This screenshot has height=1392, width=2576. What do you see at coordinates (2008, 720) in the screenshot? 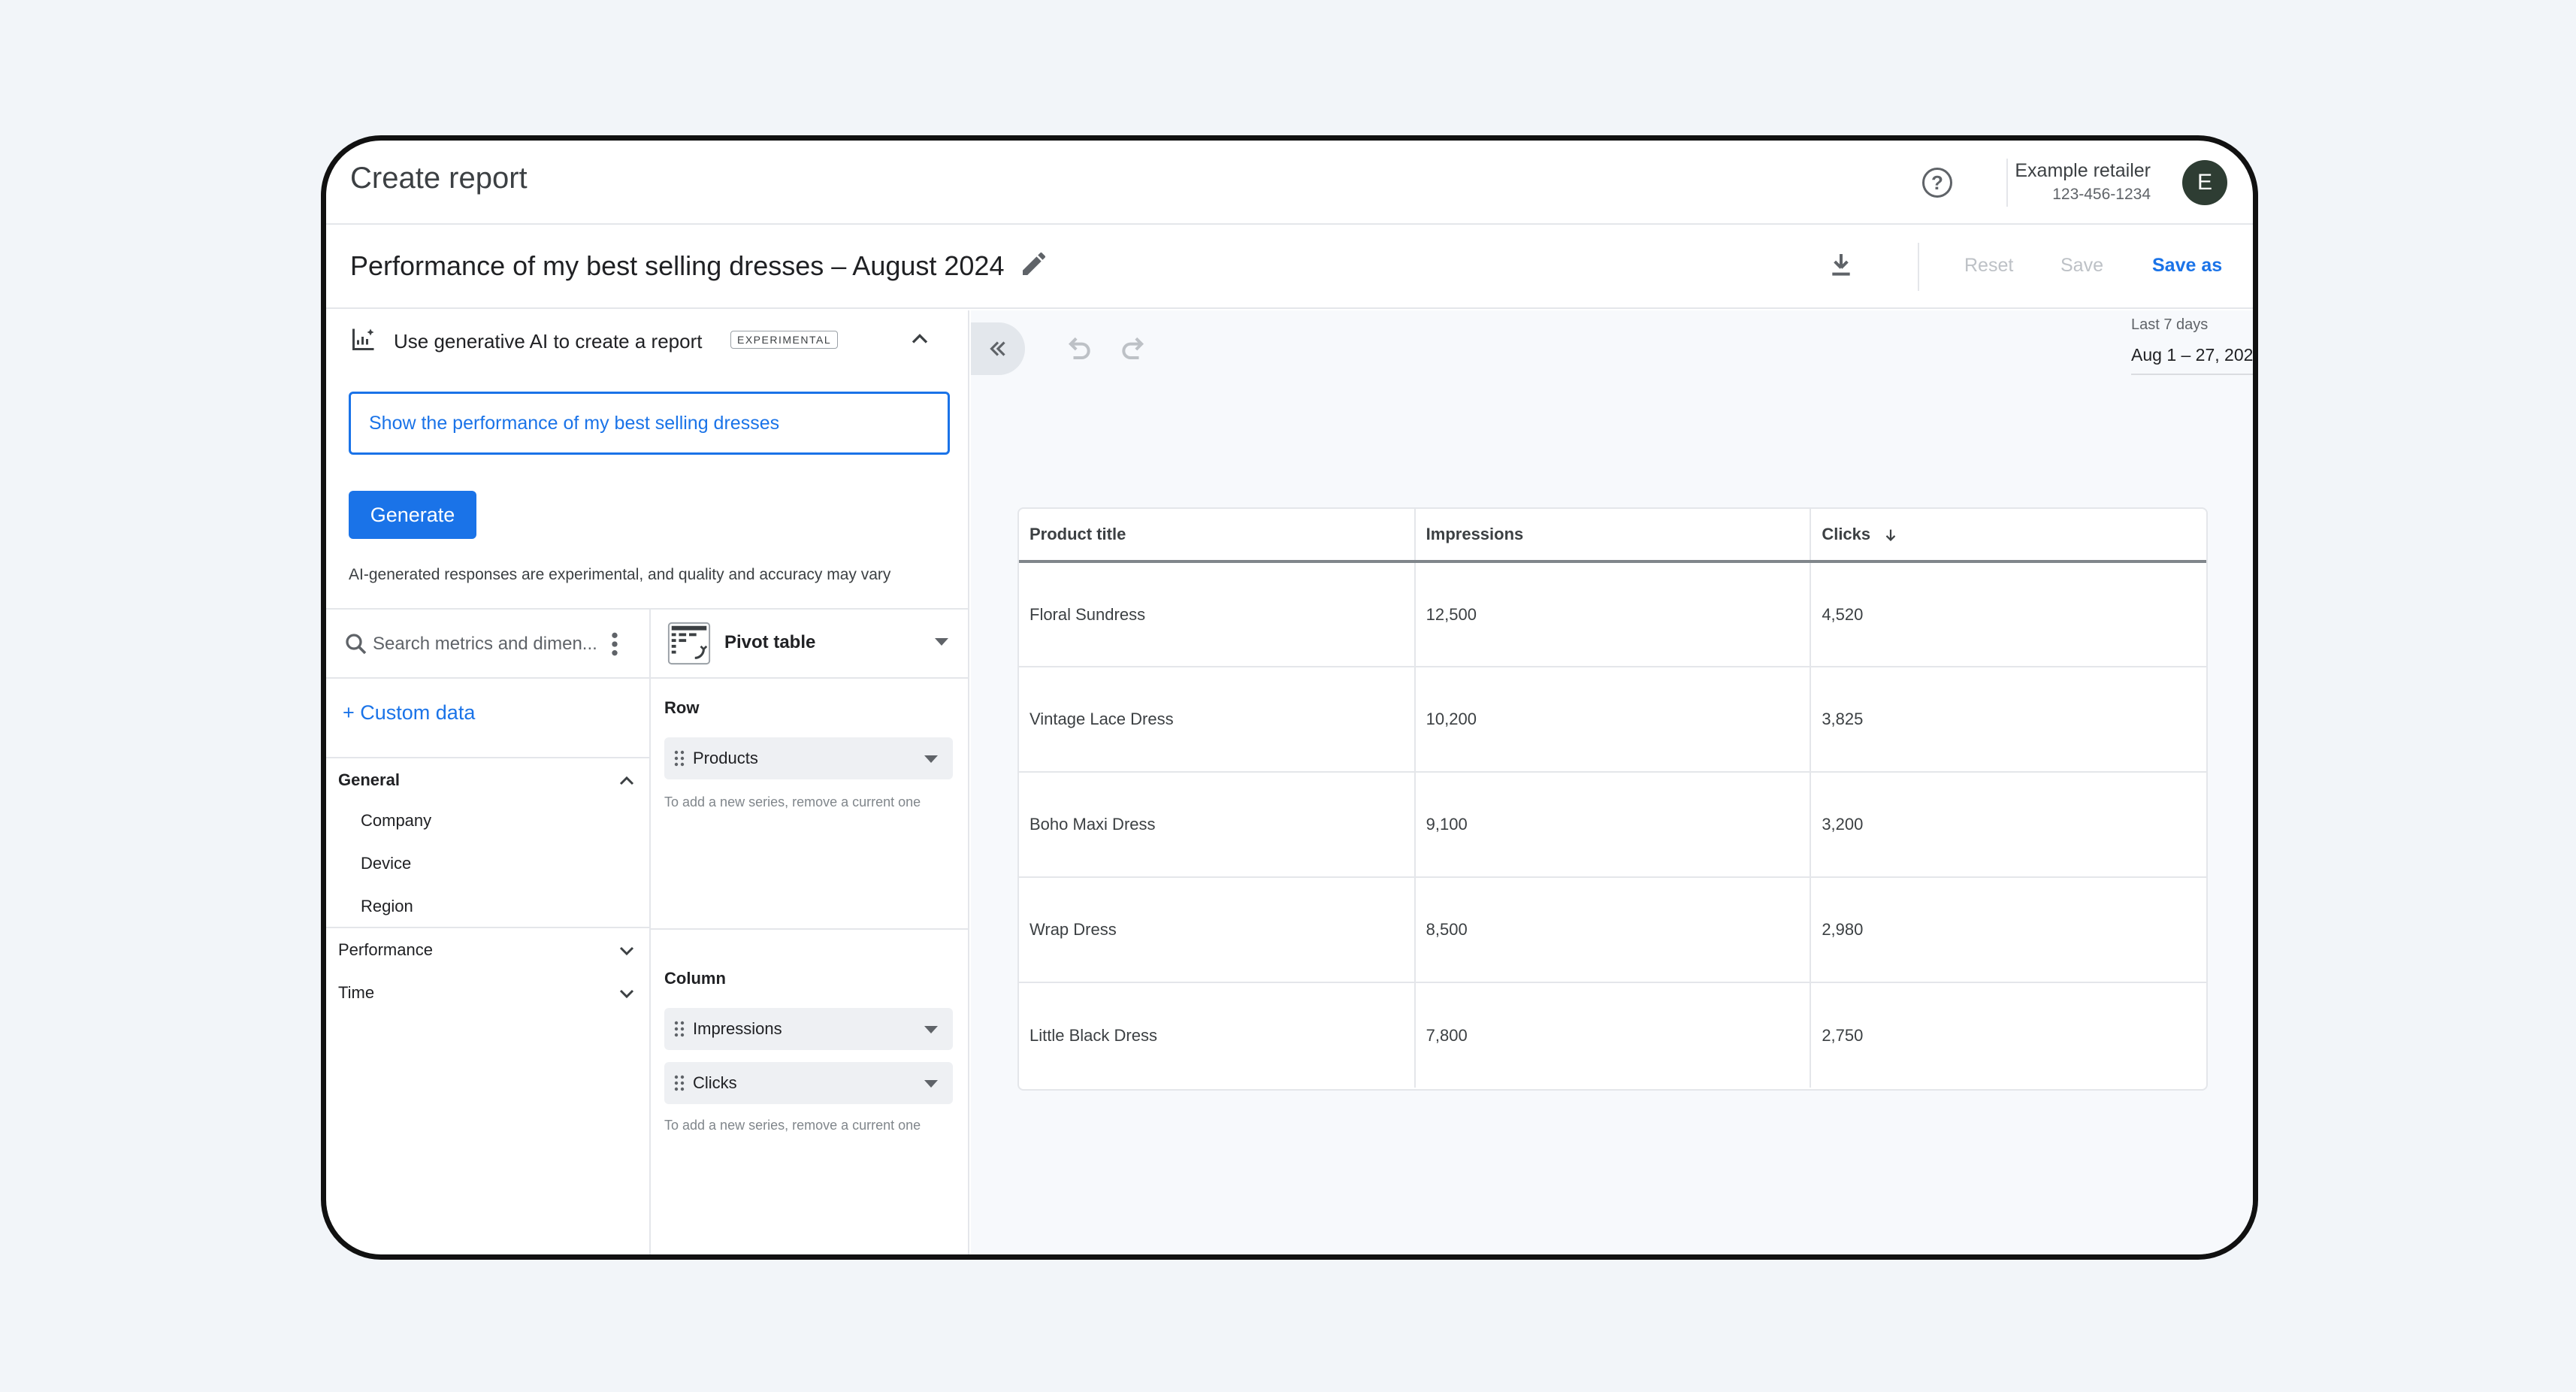
I see `table-cell: 3,825` at bounding box center [2008, 720].